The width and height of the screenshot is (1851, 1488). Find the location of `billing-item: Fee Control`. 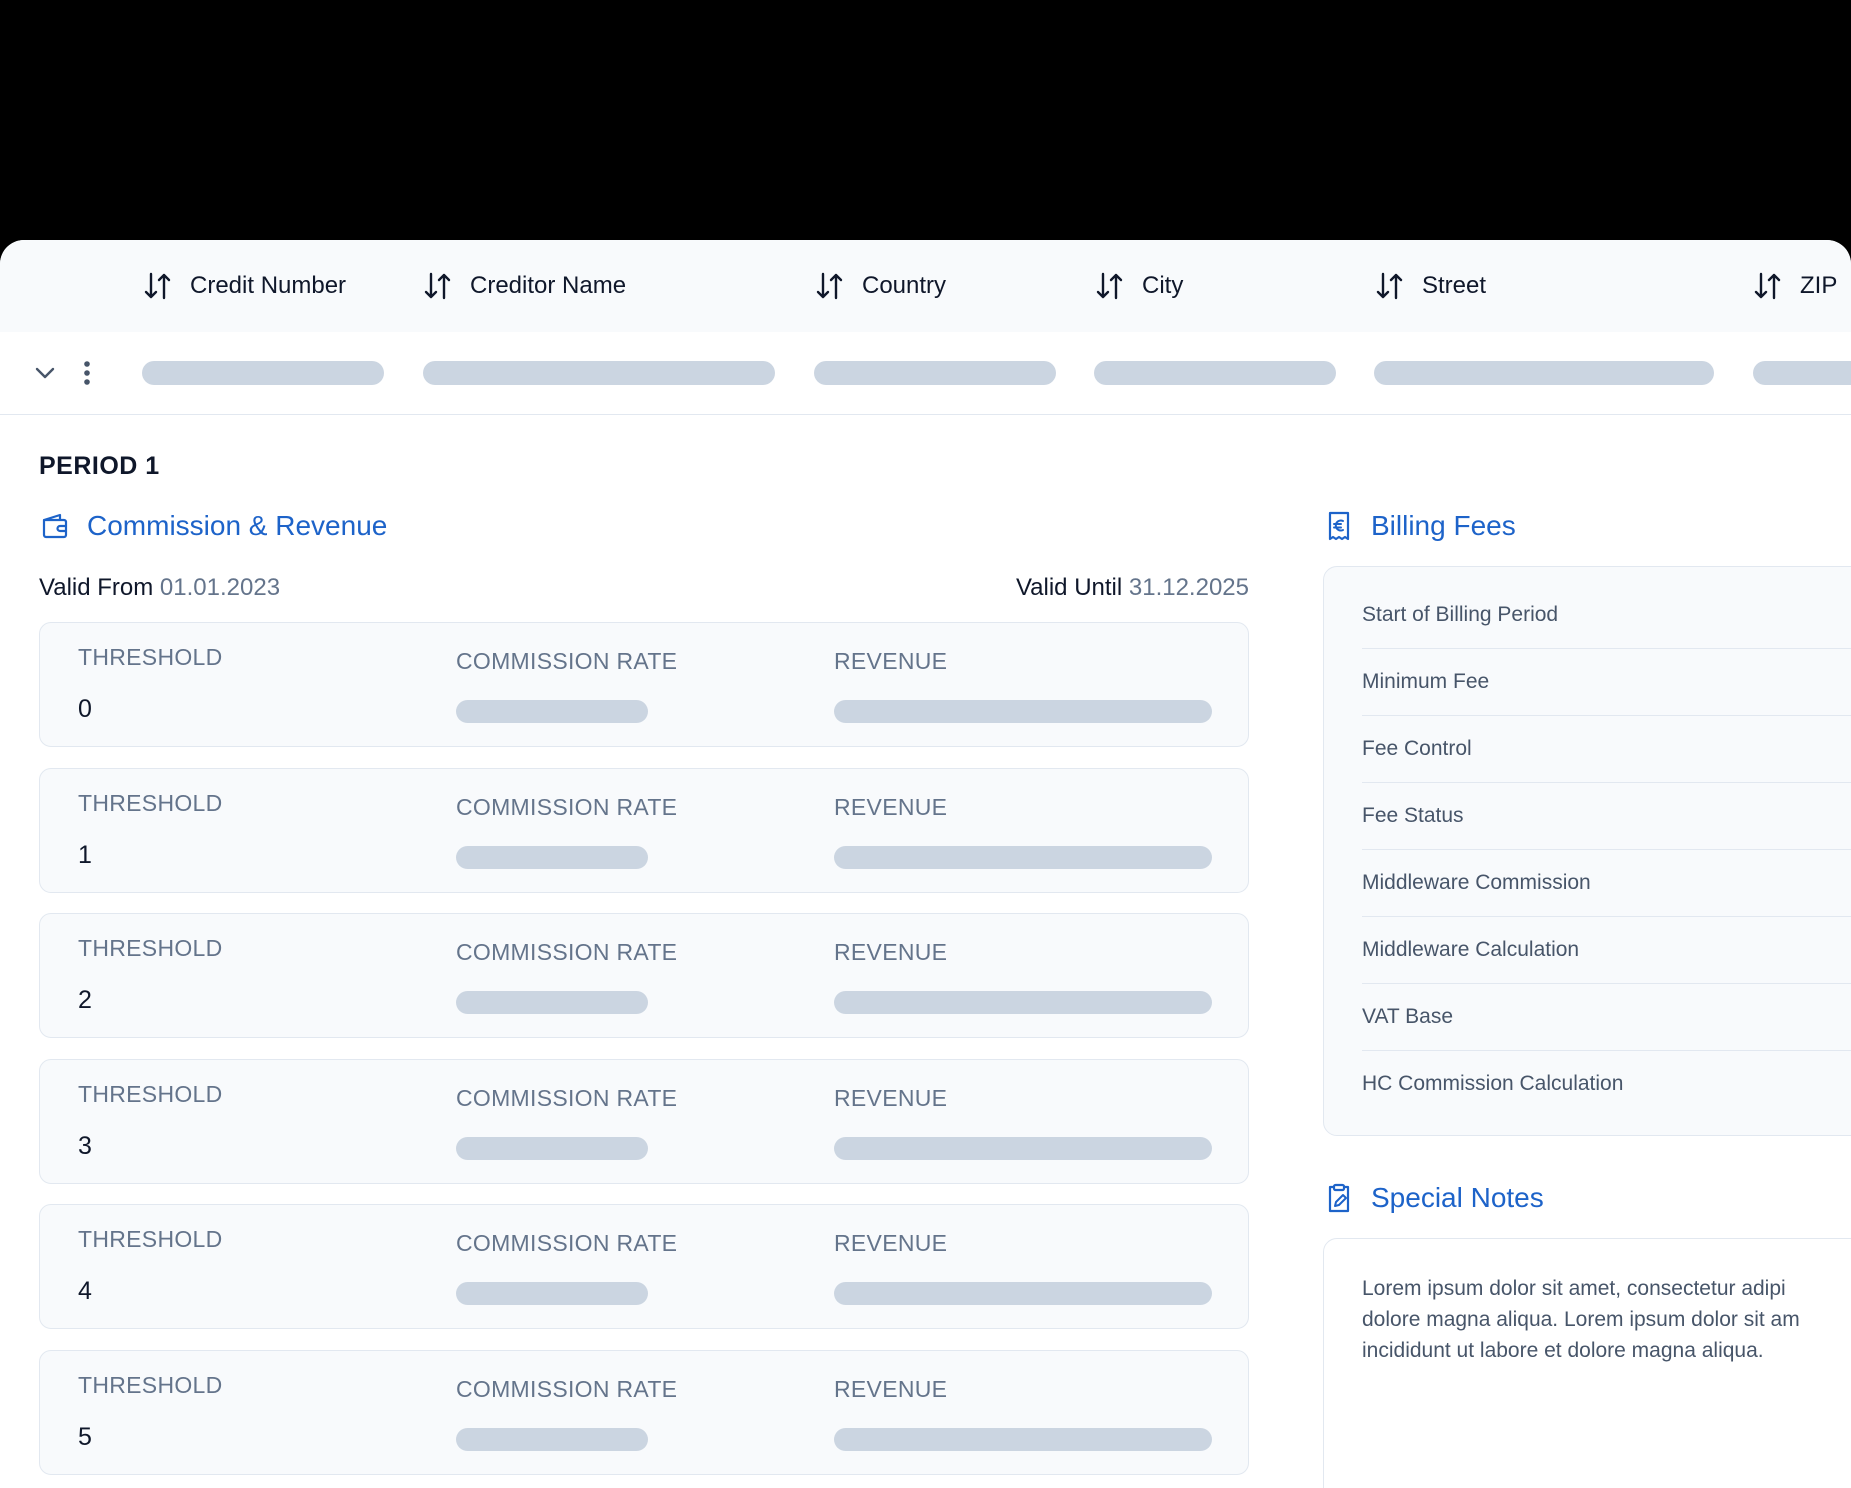

billing-item: Fee Control is located at coordinates (1606, 749).